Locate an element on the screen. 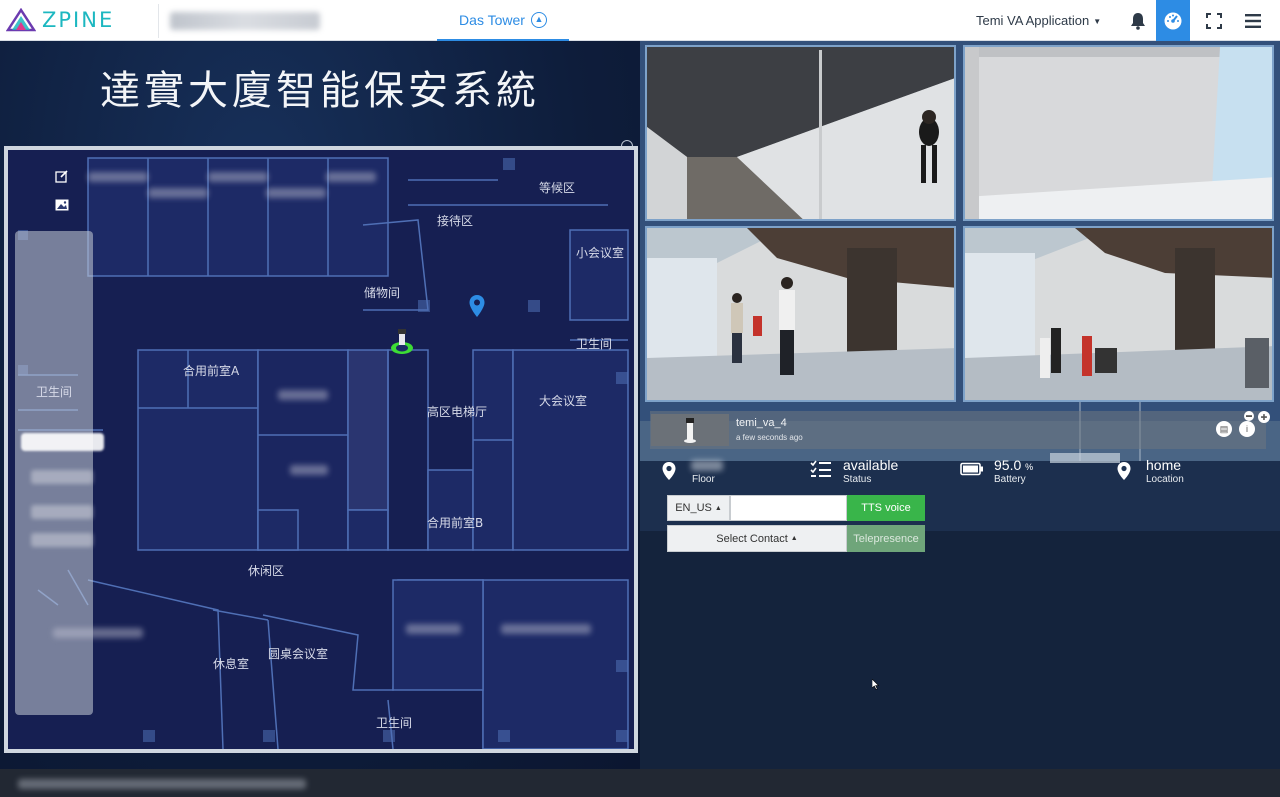 The height and width of the screenshot is (797, 1280). floor-label: Floor is located at coordinates (703, 479).